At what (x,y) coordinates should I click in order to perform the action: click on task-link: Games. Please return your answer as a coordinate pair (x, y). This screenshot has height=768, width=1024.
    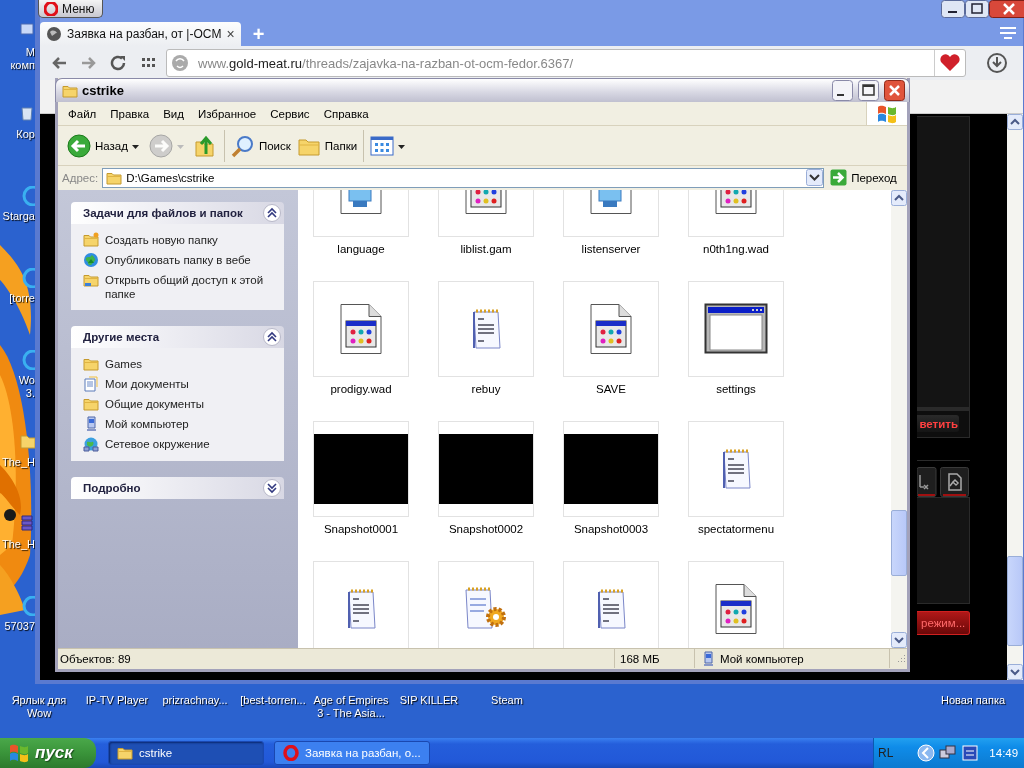
    Looking at the image, I should click on (124, 363).